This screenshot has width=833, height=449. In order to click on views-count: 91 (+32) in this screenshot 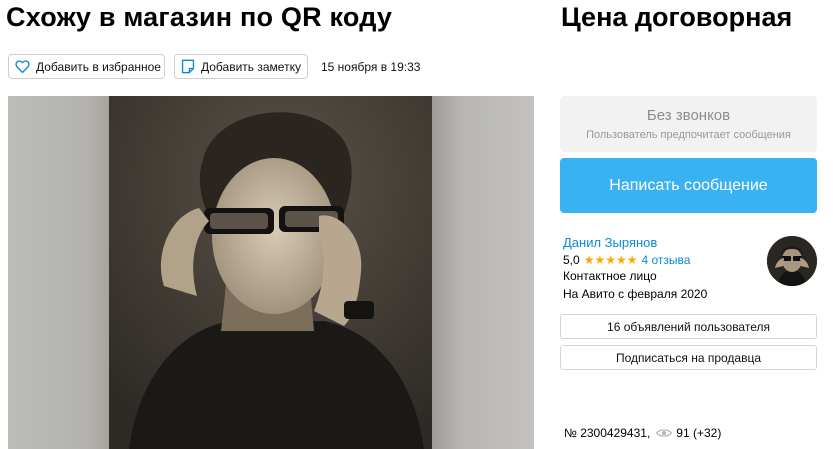, I will do `click(699, 433)`.